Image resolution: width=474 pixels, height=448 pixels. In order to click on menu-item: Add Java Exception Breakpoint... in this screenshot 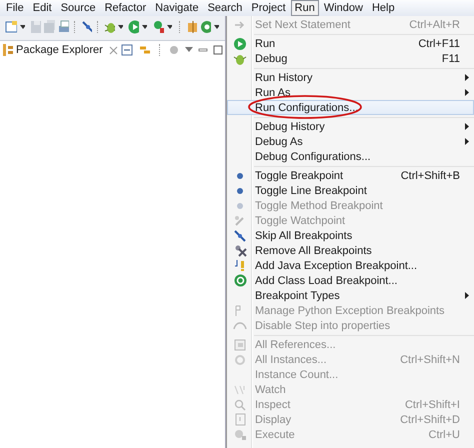, I will do `click(350, 265)`.